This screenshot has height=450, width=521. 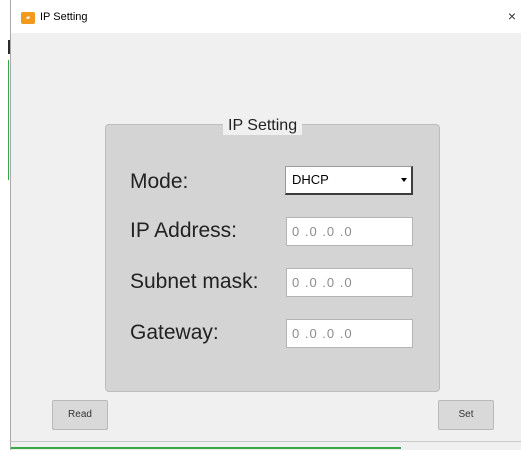 What do you see at coordinates (466, 415) in the screenshot?
I see `set-button: Set` at bounding box center [466, 415].